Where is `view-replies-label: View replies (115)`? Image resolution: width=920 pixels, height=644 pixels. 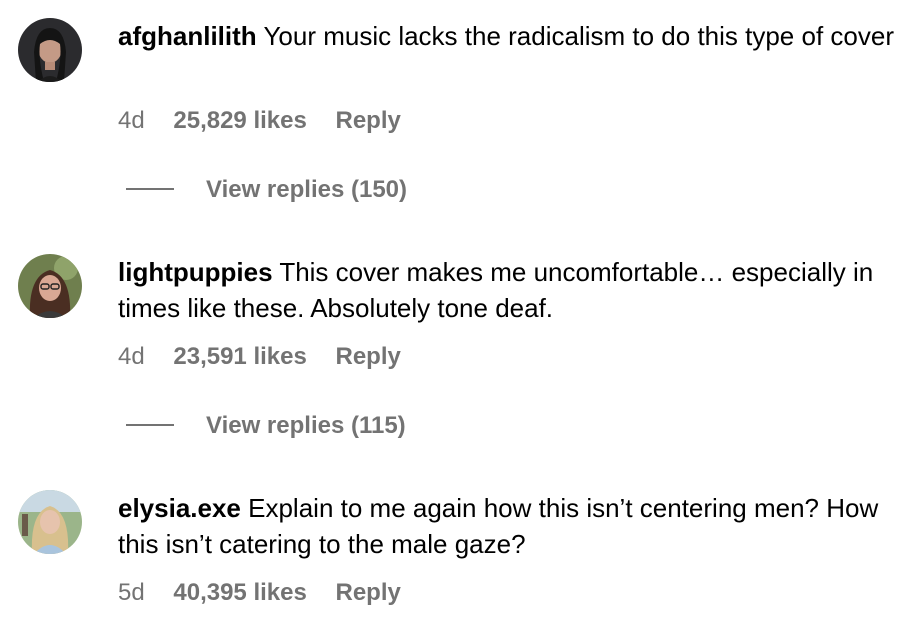 view-replies-label: View replies (115) is located at coordinates (306, 425).